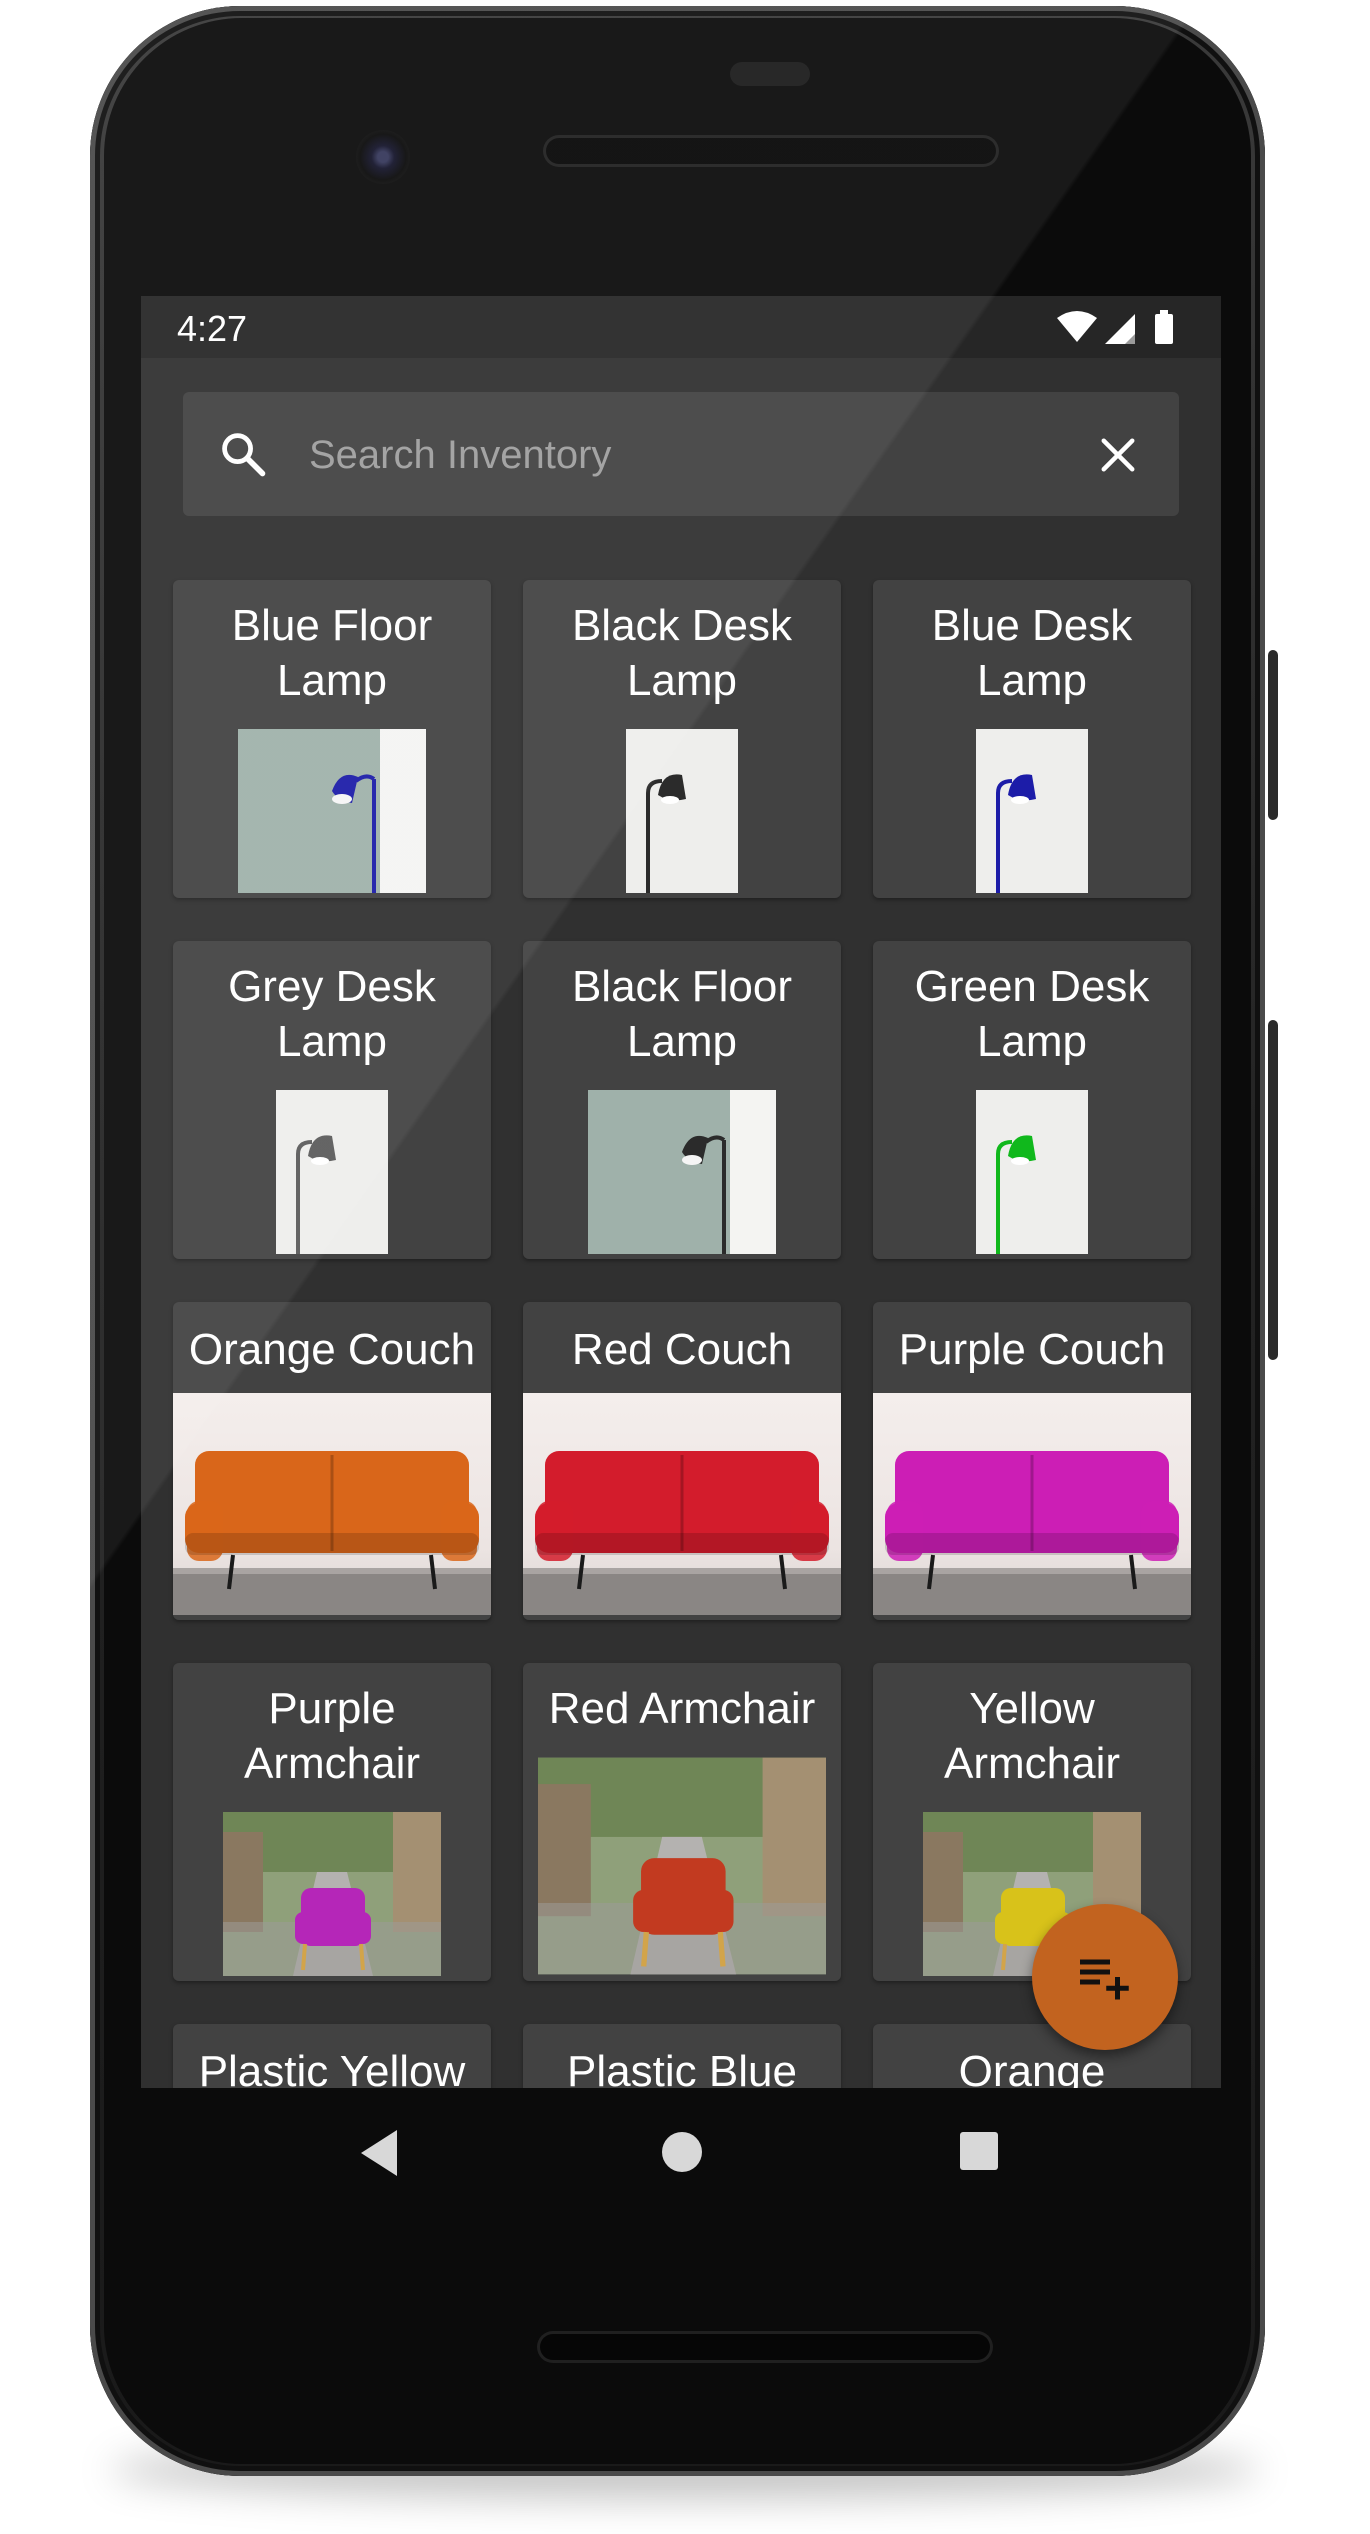  Describe the element at coordinates (682, 1349) in the screenshot. I see `item-name: Red Couch` at that location.